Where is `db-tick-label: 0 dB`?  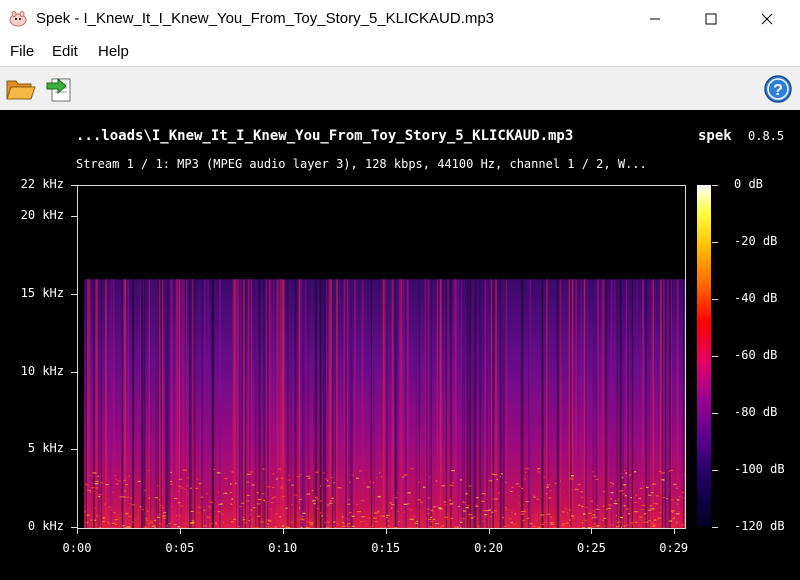
db-tick-label: 0 dB is located at coordinates (748, 184).